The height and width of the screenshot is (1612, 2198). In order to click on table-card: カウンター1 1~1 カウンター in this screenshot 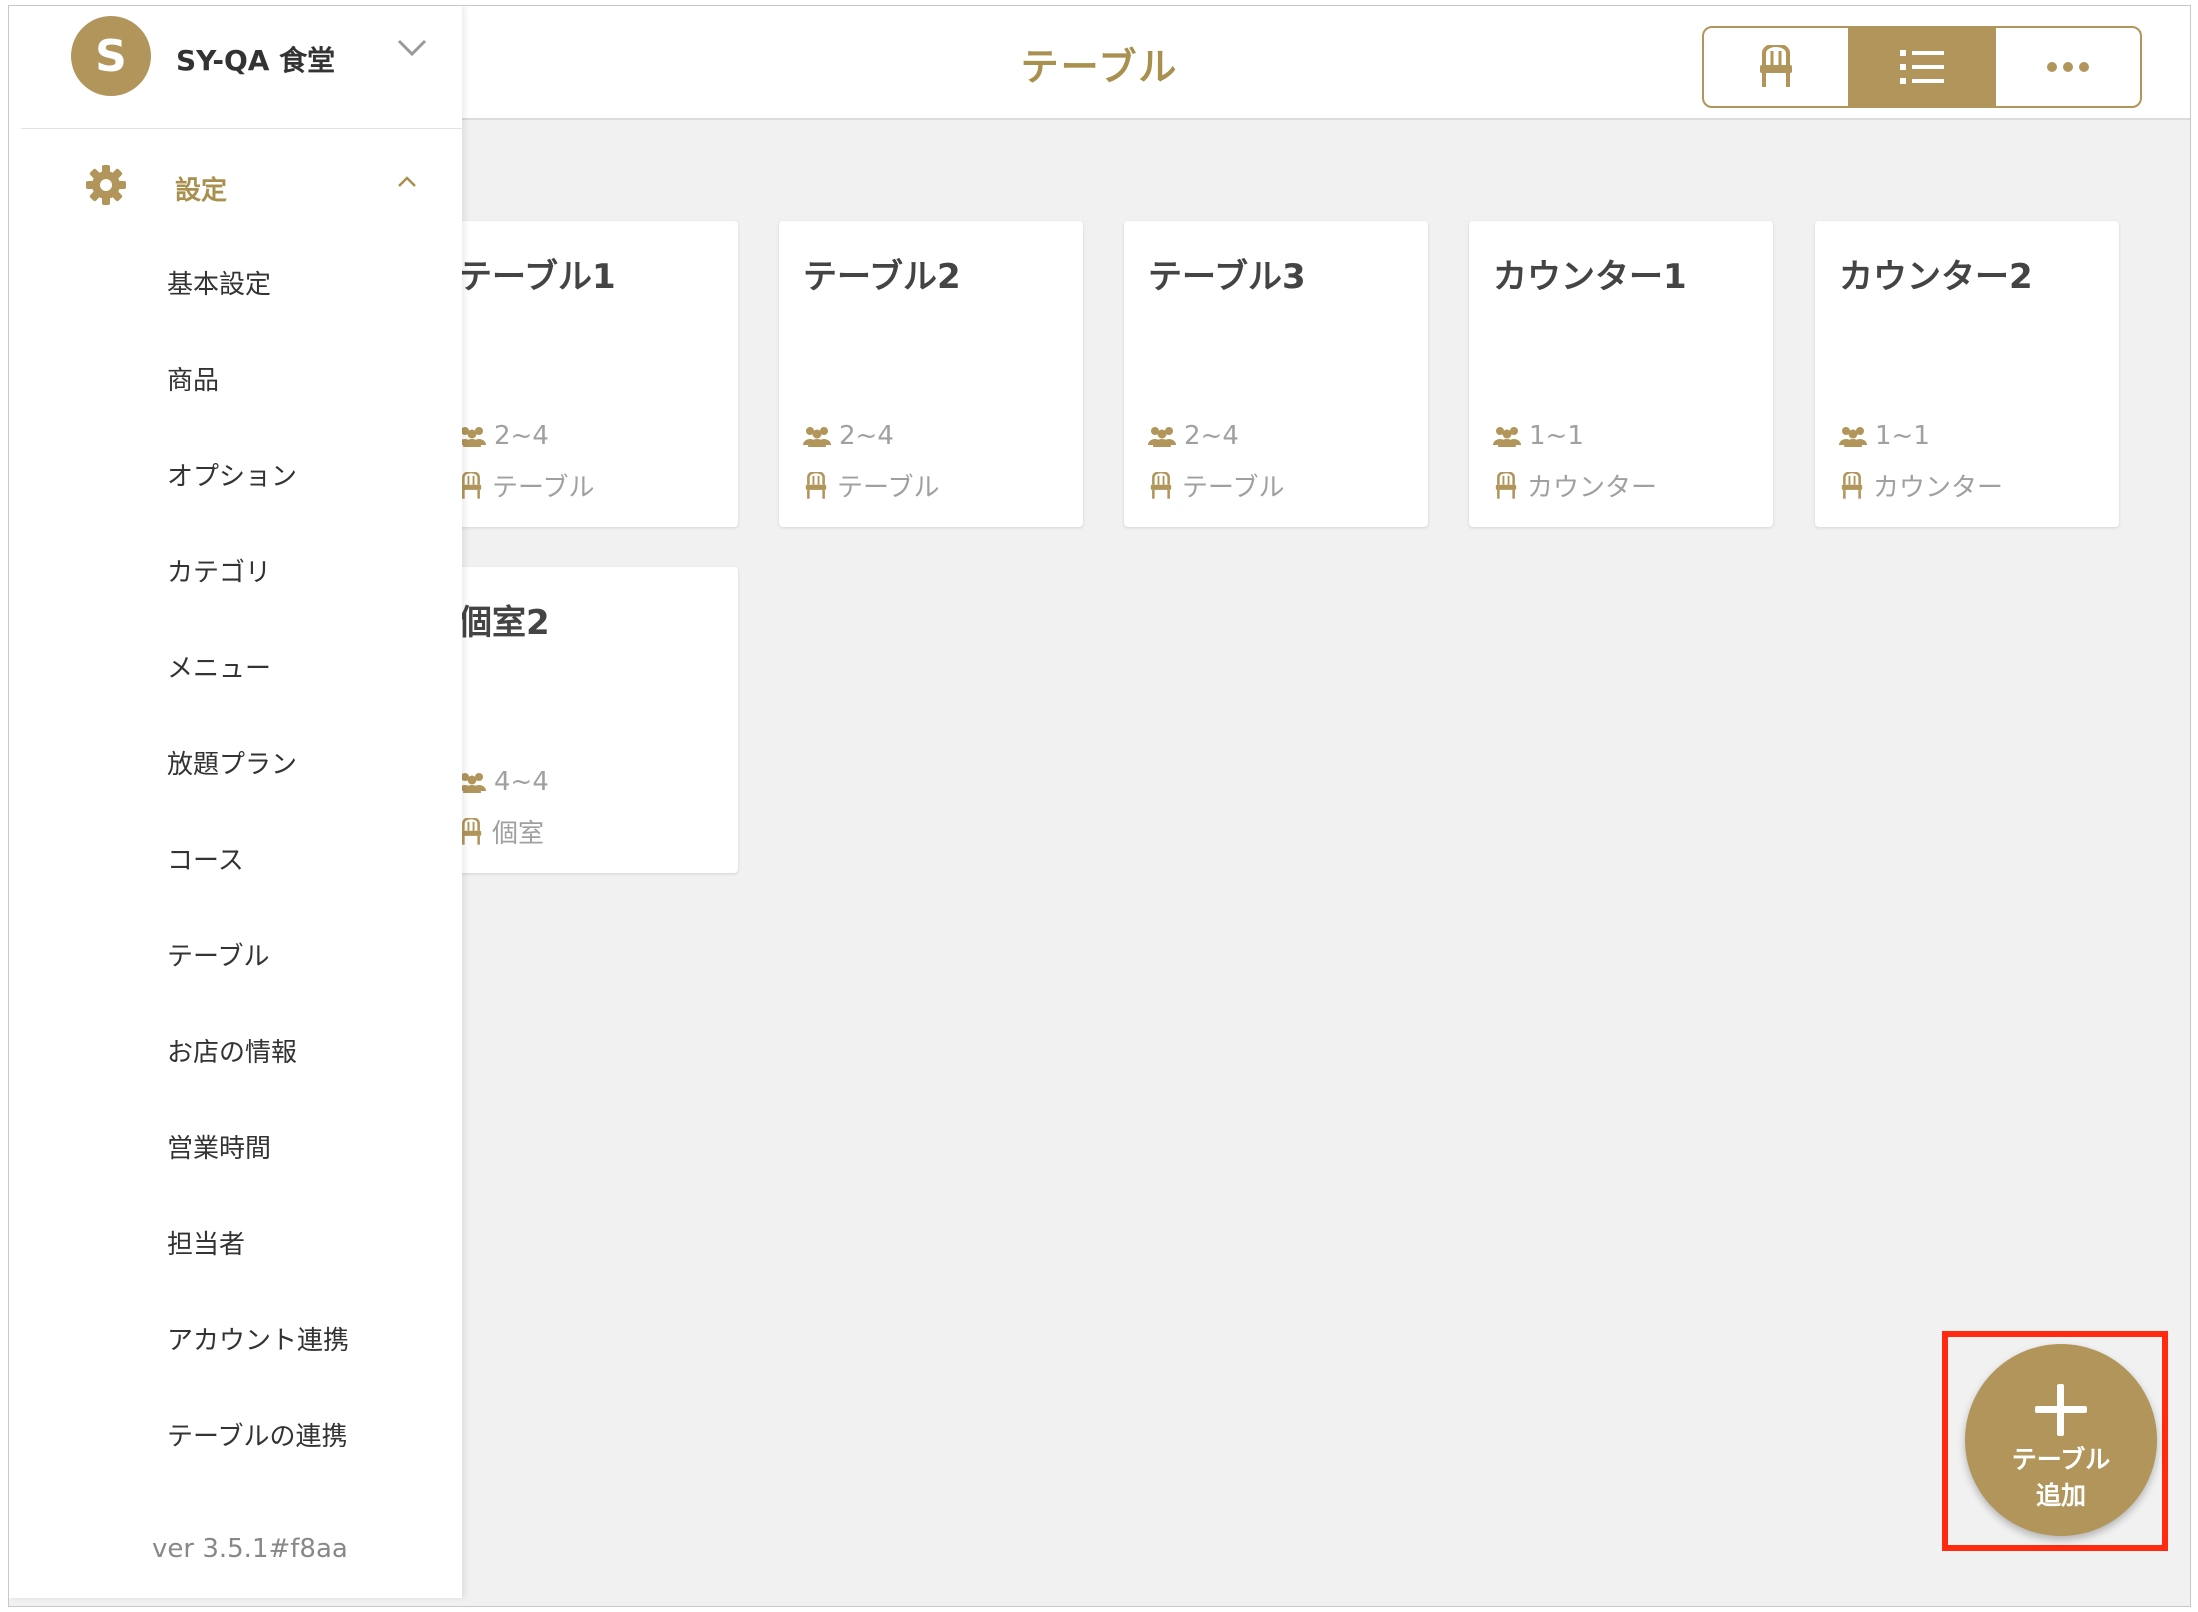, I will do `click(1621, 374)`.